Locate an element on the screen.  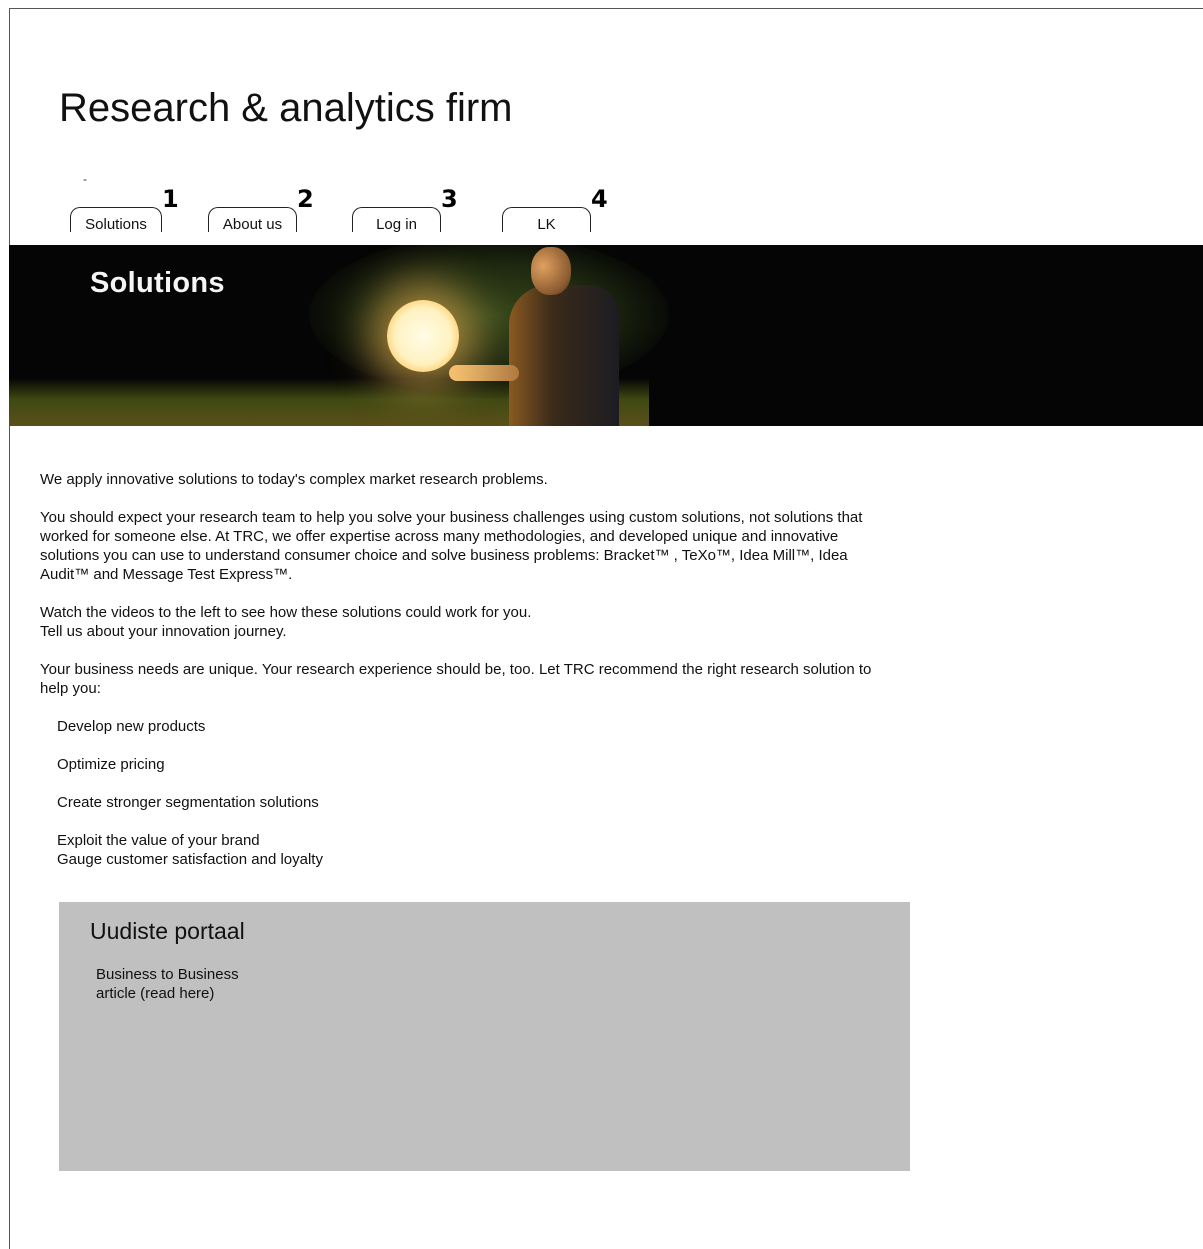
banner-title: Solutions is located at coordinates (157, 283).